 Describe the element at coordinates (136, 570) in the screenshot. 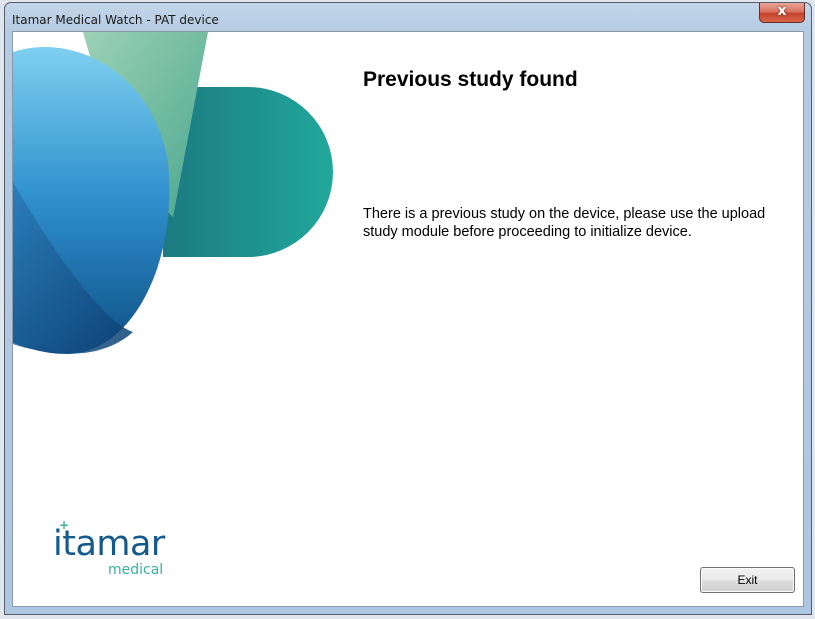

I see `logo-subtitle: medical` at that location.